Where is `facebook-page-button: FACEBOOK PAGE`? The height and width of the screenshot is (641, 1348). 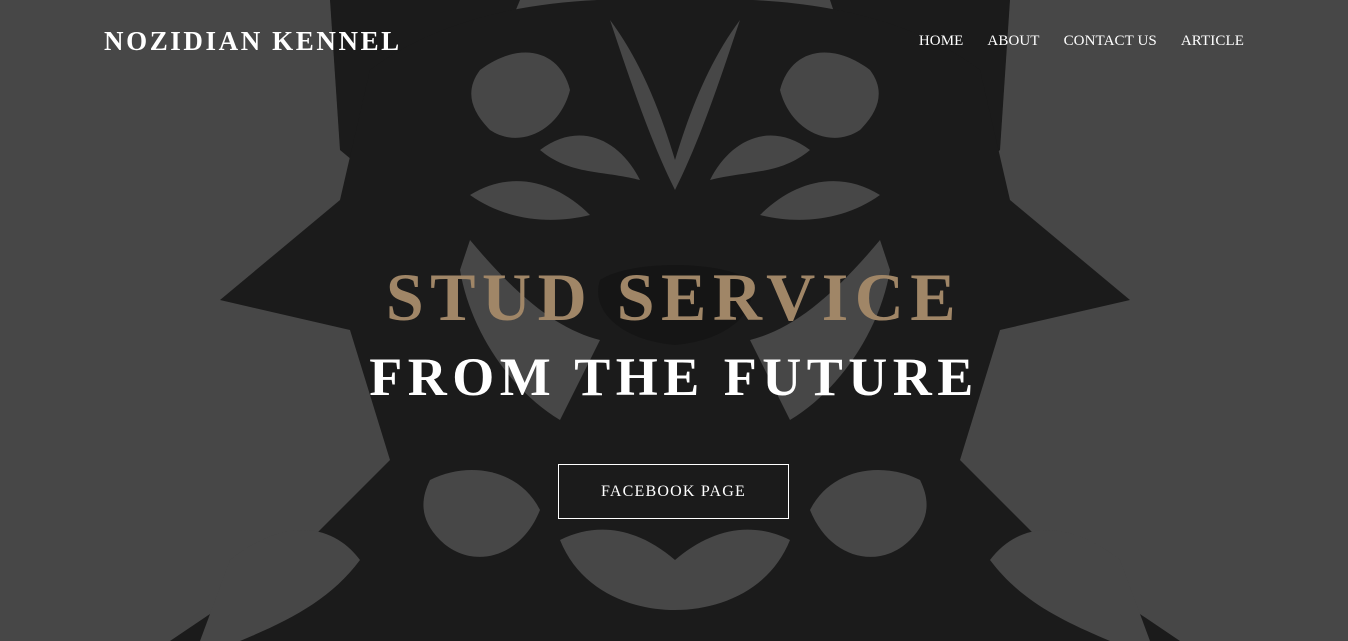 facebook-page-button: FACEBOOK PAGE is located at coordinates (673, 491).